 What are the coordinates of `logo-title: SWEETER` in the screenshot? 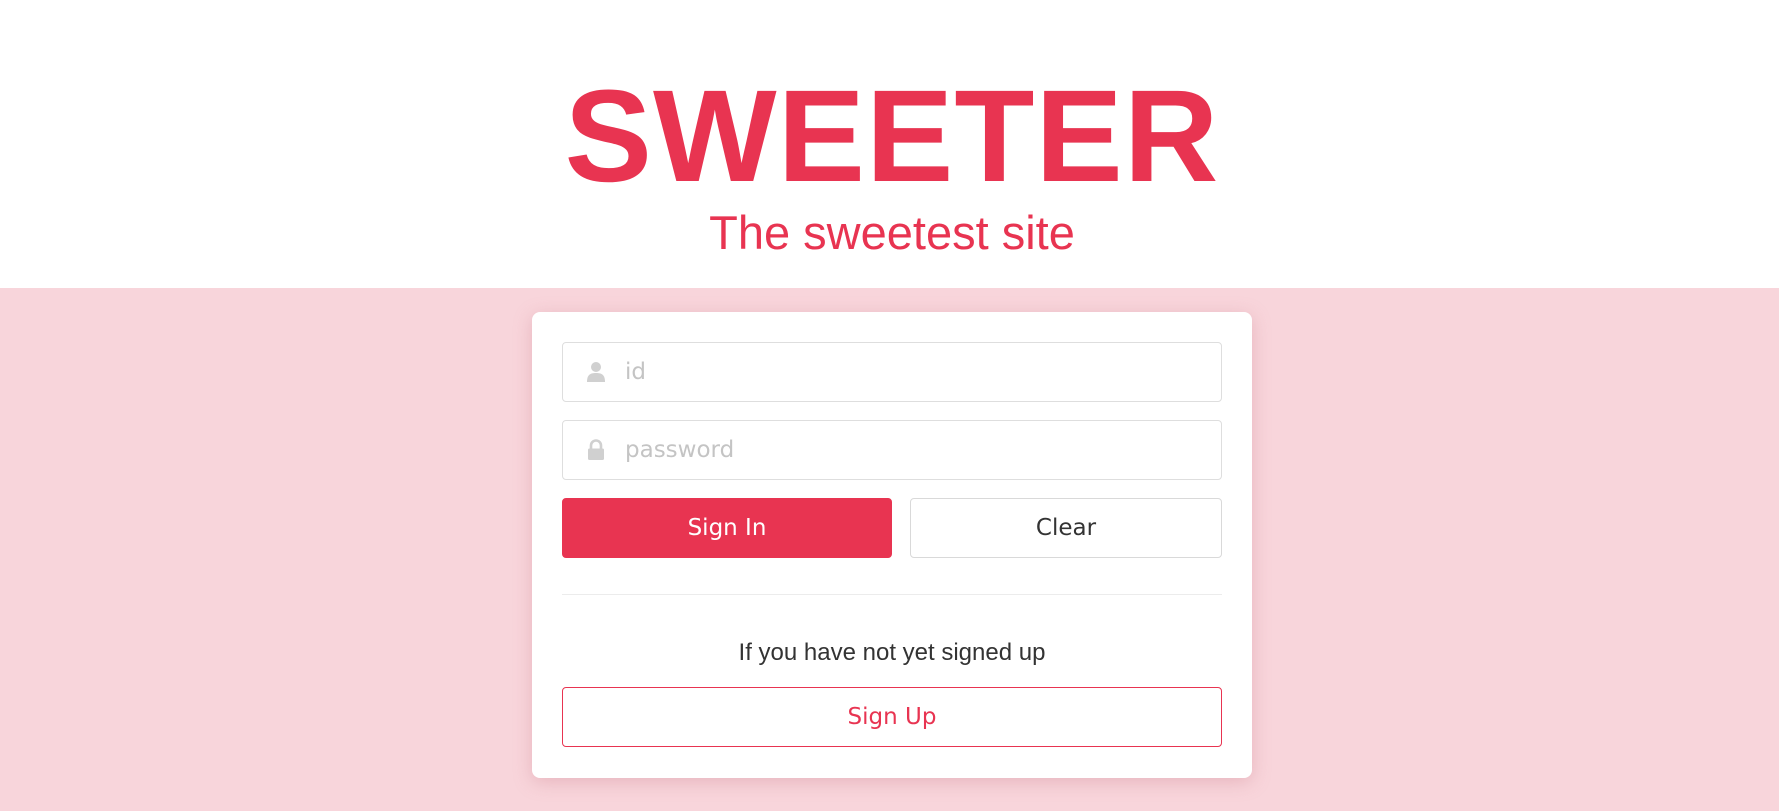 It's located at (892, 135).